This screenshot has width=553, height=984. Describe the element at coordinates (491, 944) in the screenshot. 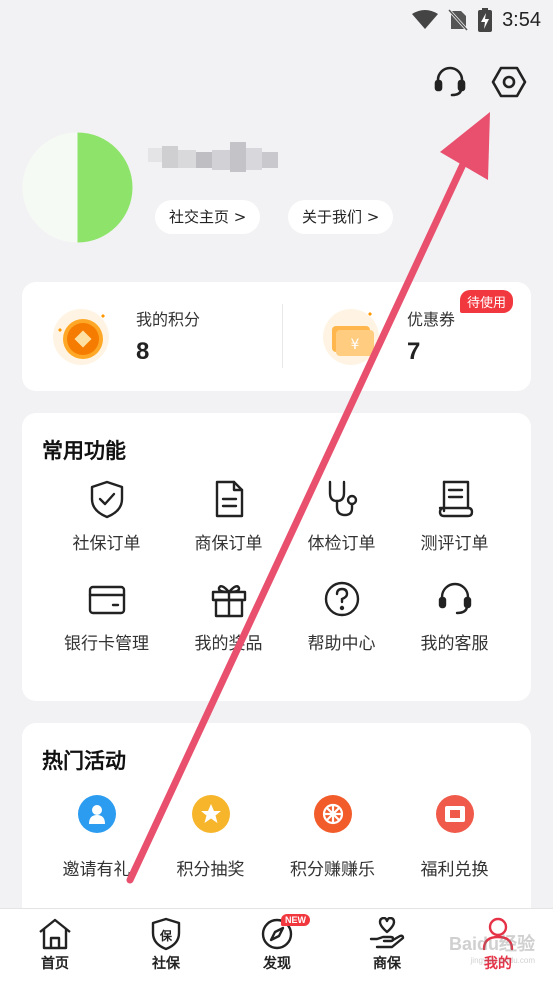

I see `watermark-text: Baidu经验` at that location.